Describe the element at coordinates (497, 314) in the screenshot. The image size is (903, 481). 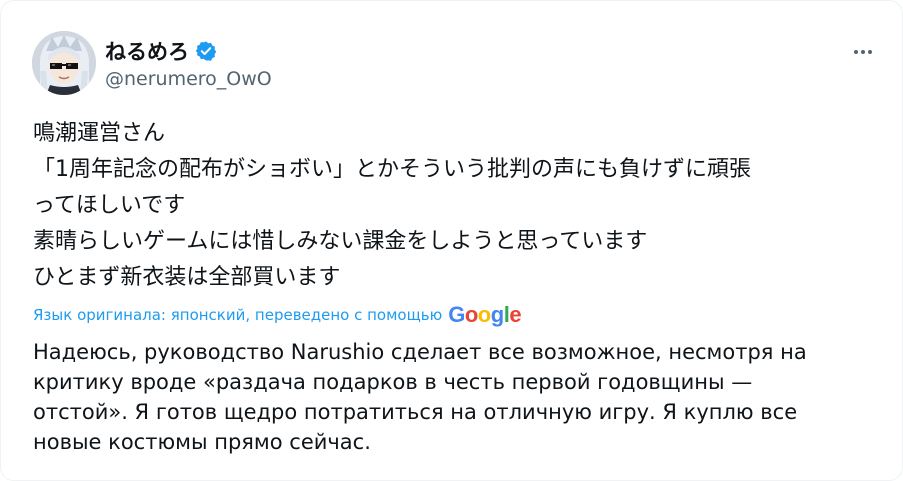
I see `google-logo-letter: g` at that location.